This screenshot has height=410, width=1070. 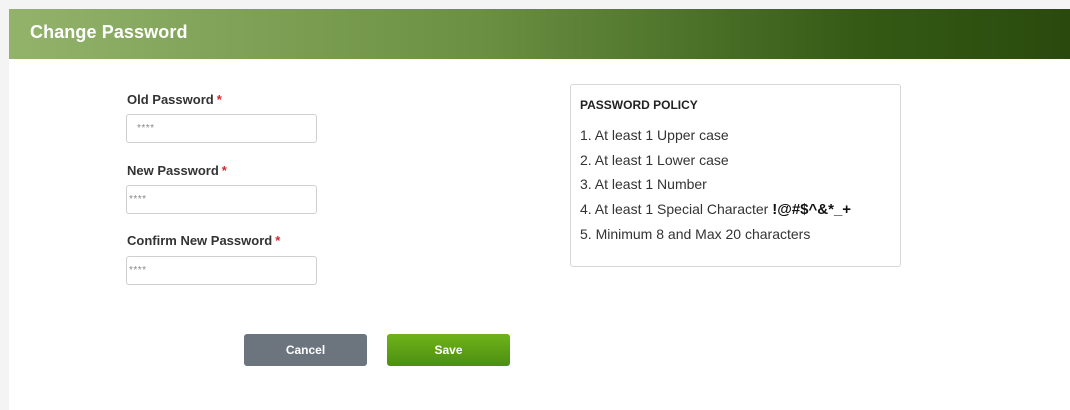 I want to click on policy-item-text: 4. At least 1 Special Character, so click(x=674, y=208).